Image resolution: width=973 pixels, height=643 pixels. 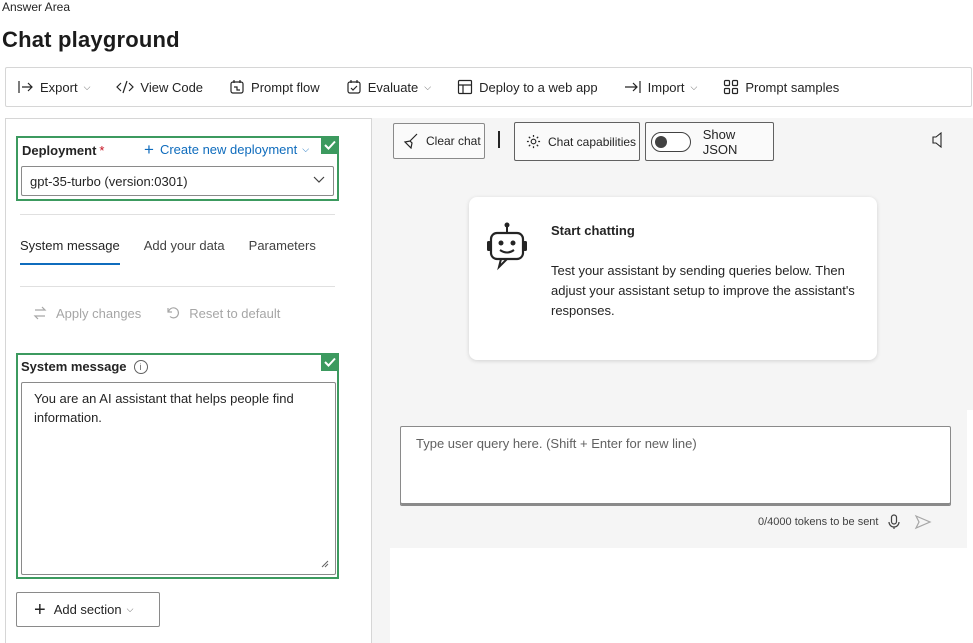 I want to click on evaluate-button: Evaluate ⌵, so click(x=388, y=87).